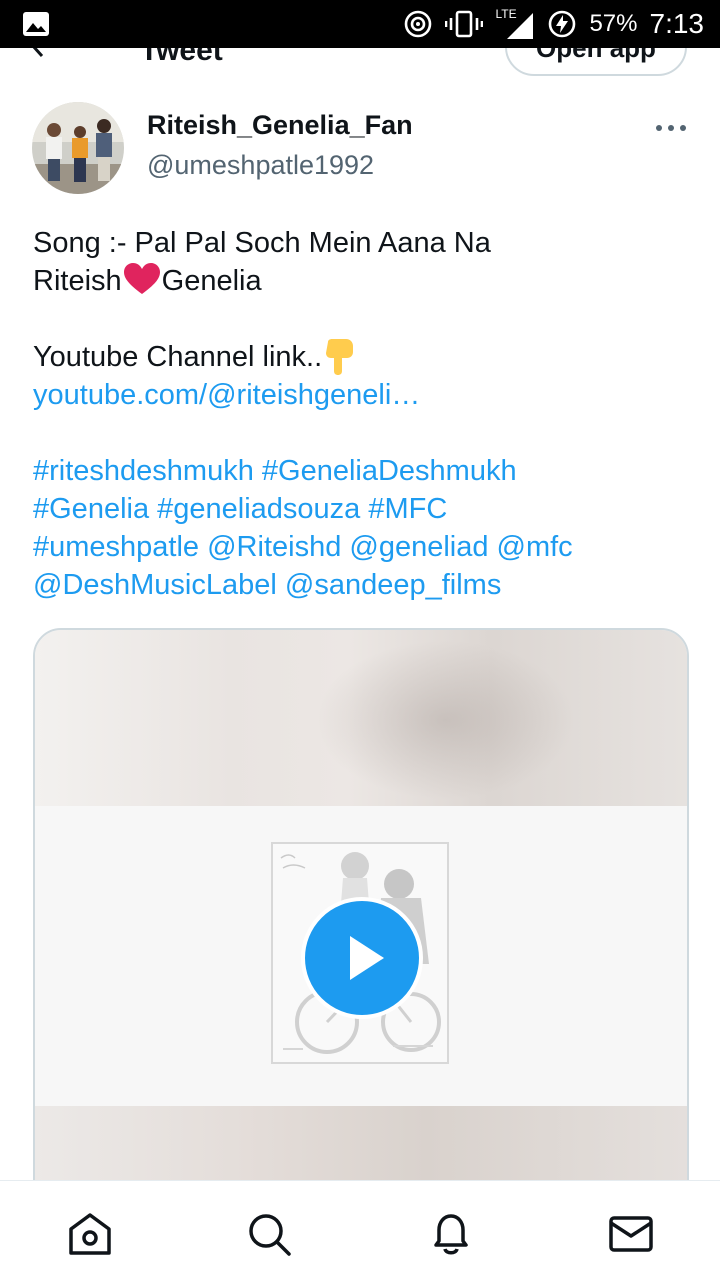 Image resolution: width=720 pixels, height=1281 pixels. I want to click on page-title: Tweet, so click(181, 57).